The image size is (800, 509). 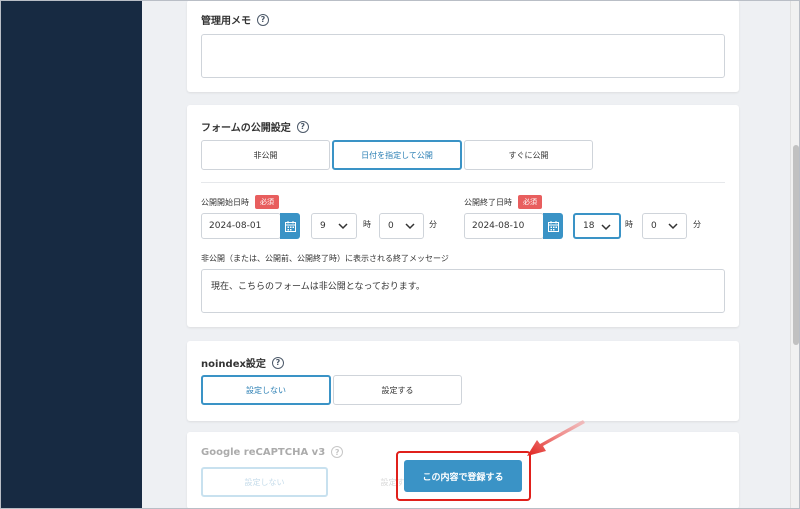 What do you see at coordinates (556, 438) in the screenshot?
I see `annotation-arrow-icon` at bounding box center [556, 438].